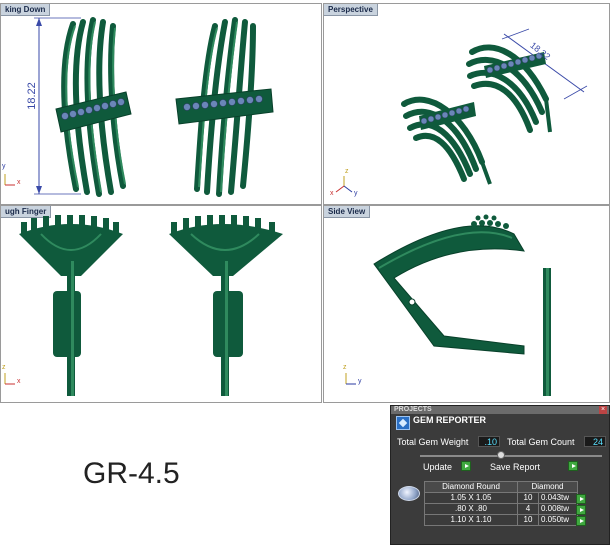  Describe the element at coordinates (471, 487) in the screenshot. I see `table-header-shape: Diamond Round` at that location.